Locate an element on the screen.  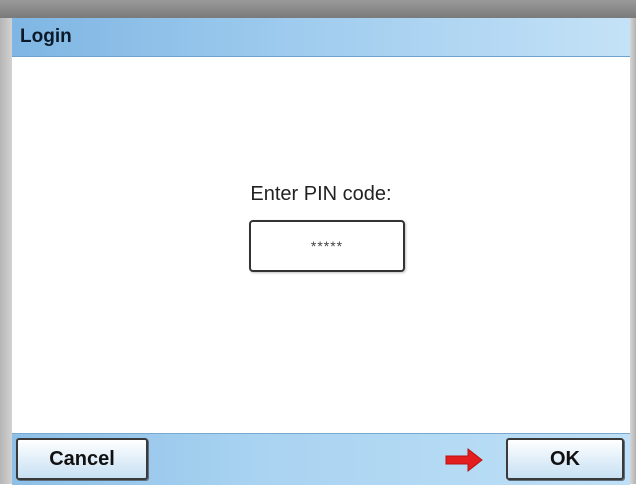
frame-top-edge is located at coordinates (318, 9).